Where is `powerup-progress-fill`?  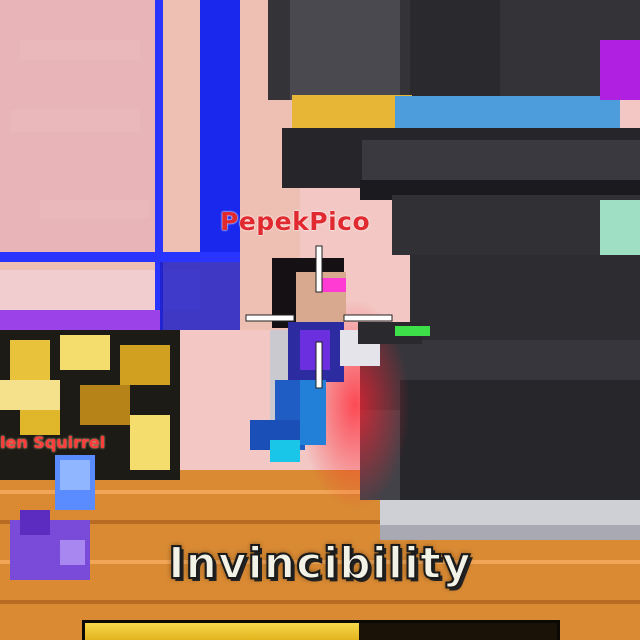
powerup-progress-fill is located at coordinates (222, 631).